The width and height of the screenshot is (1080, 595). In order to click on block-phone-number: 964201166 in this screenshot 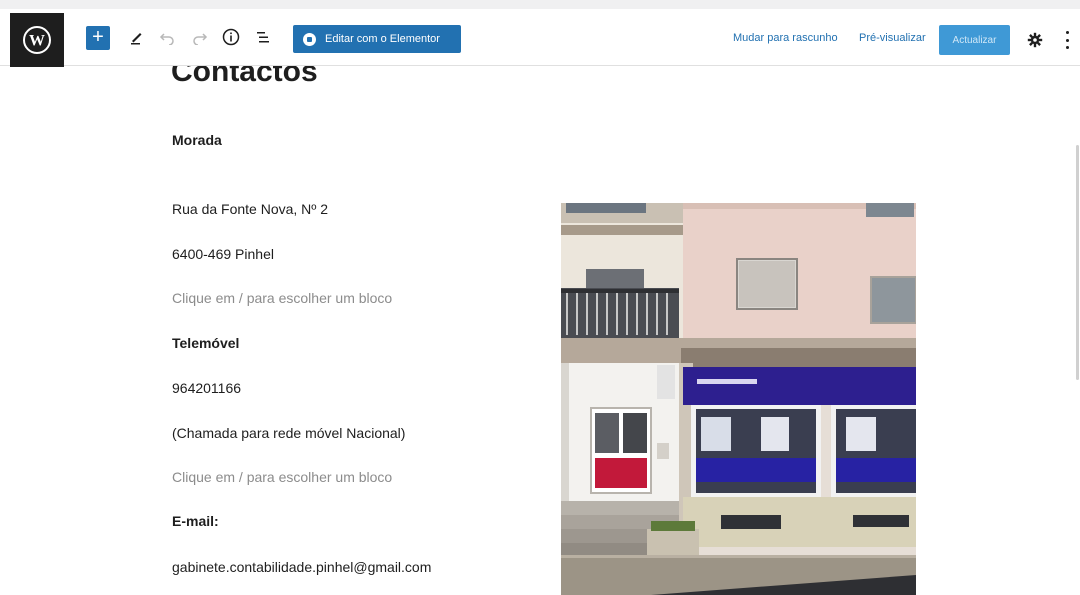, I will do `click(206, 388)`.